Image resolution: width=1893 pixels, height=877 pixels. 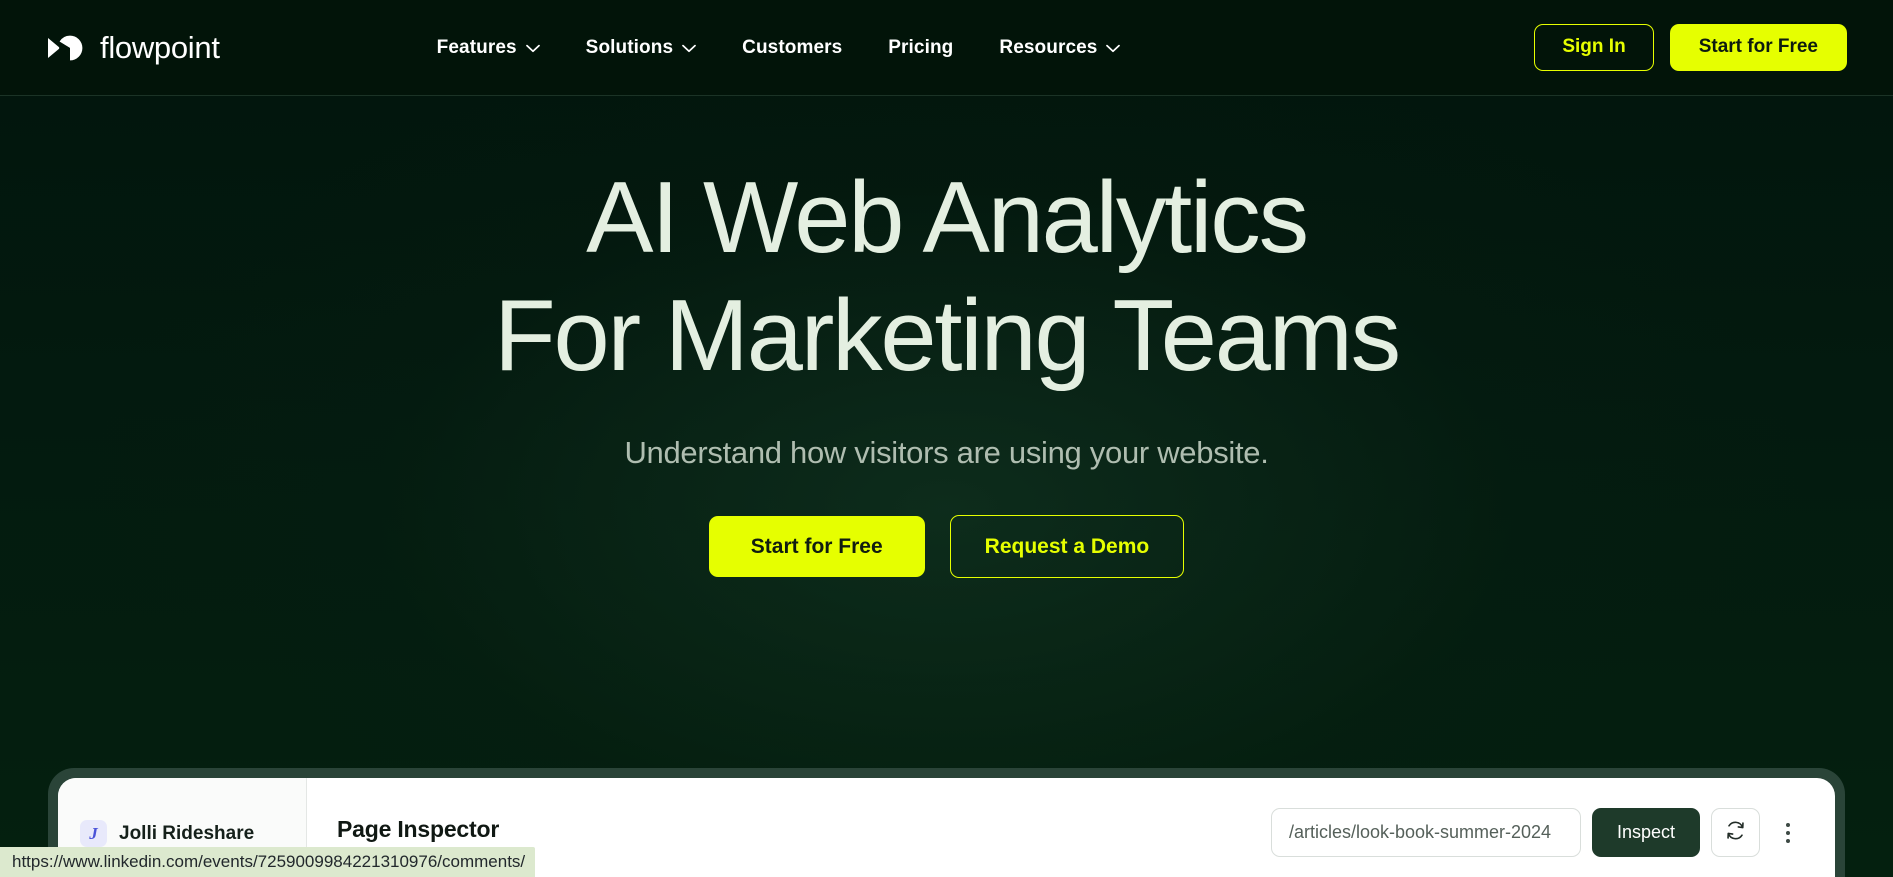 What do you see at coordinates (1645, 832) in the screenshot?
I see `inspect-button: Inspect` at bounding box center [1645, 832].